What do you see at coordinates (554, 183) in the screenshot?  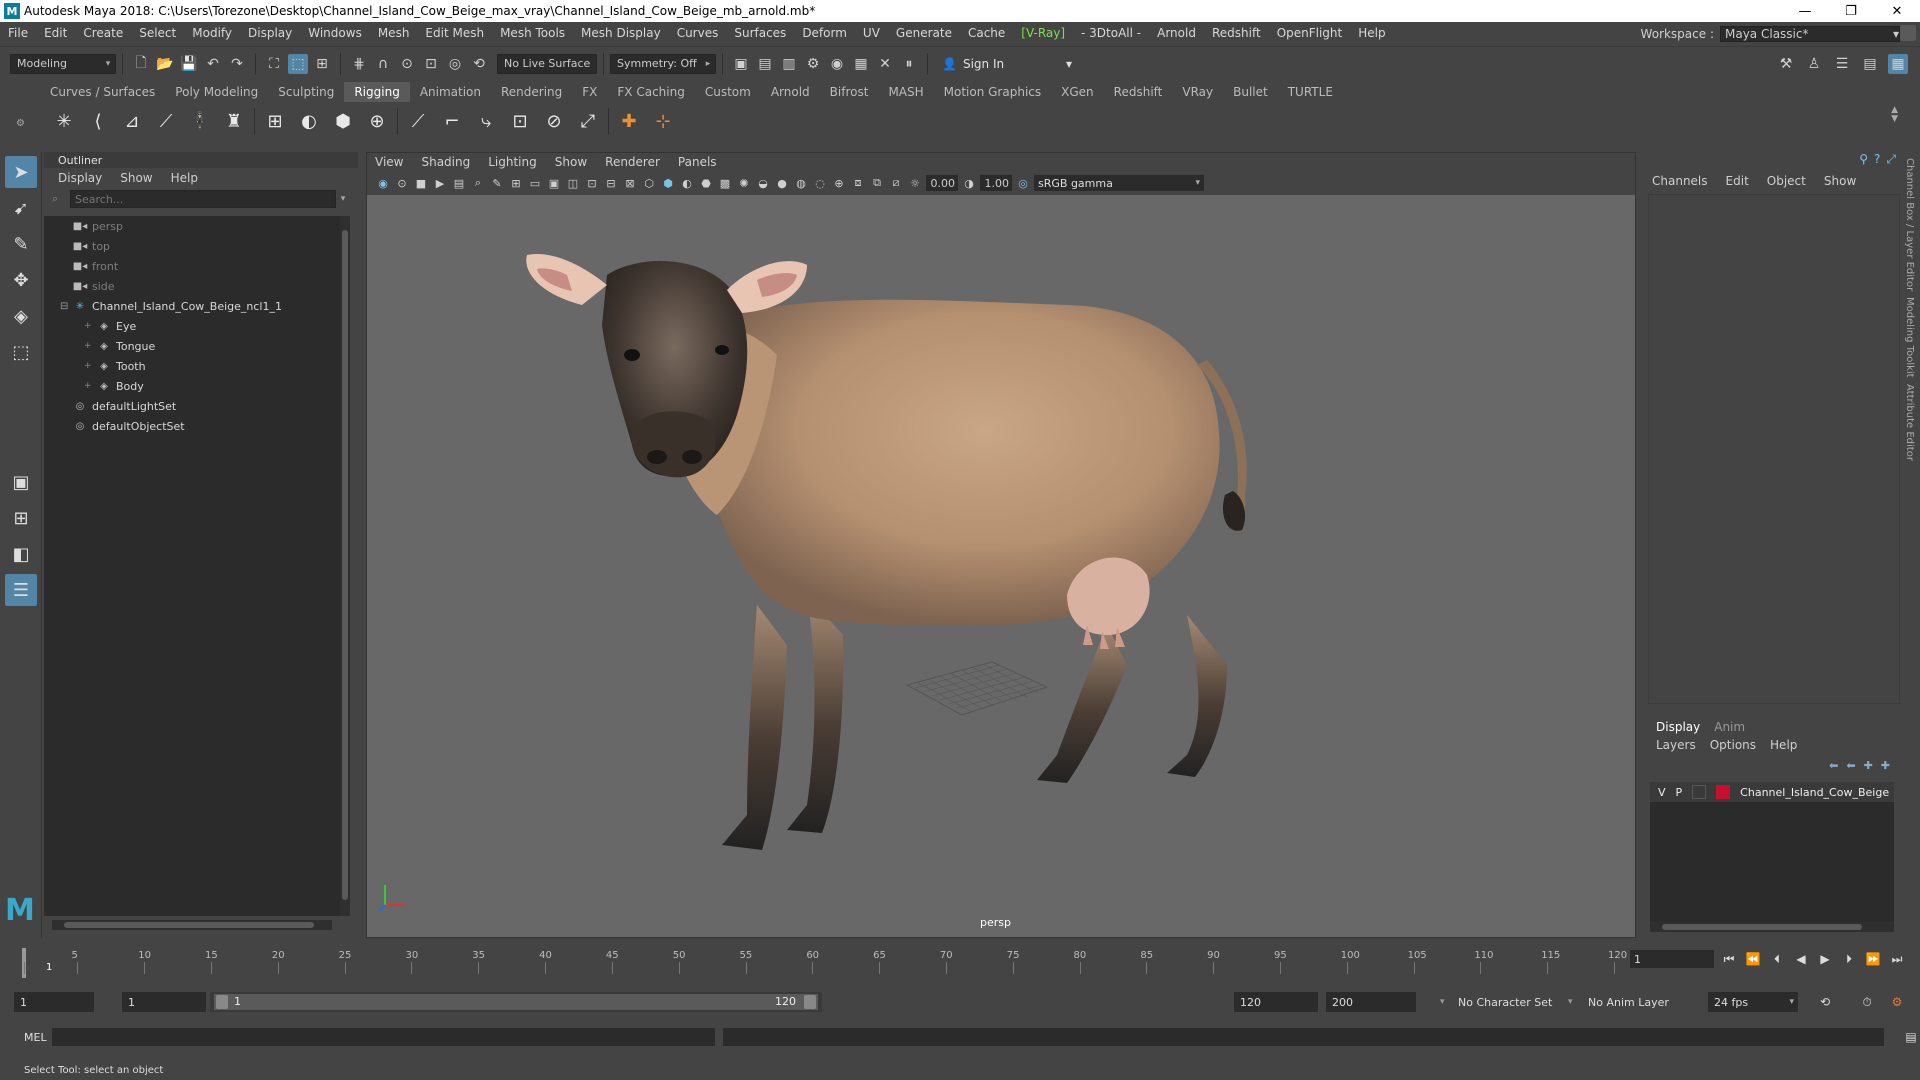 I see `resolution-gate-icon: ▣` at bounding box center [554, 183].